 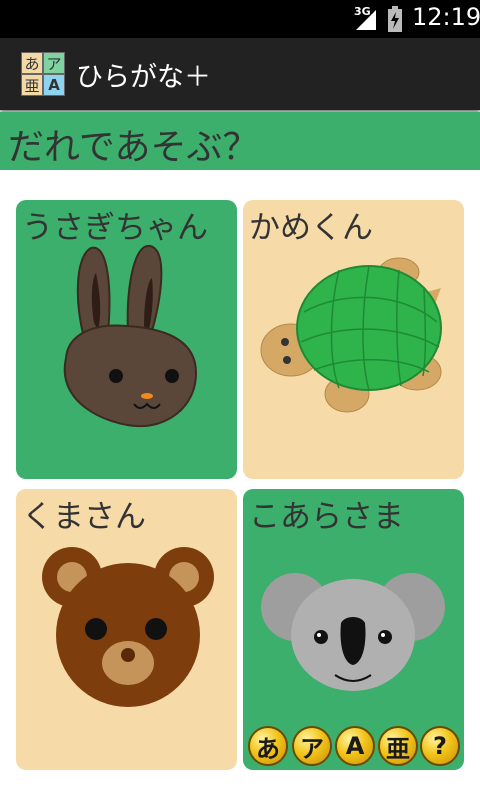 I want to click on action-bar: あ ア 亜 A ひらがな＋, so click(x=240, y=74).